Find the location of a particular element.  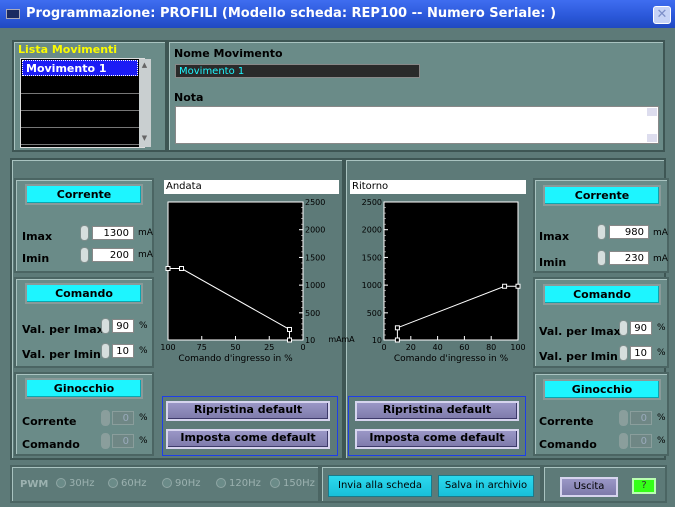

right-ginocchio-corrente-label: Corrente is located at coordinates (566, 421).